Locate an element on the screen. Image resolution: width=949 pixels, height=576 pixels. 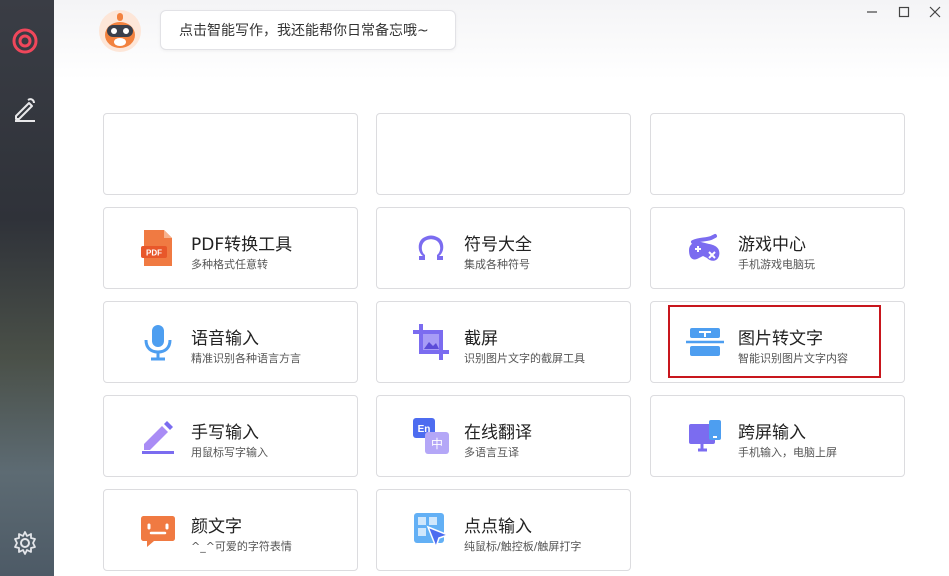
tool-title: 图片转文字 is located at coordinates (780, 339).